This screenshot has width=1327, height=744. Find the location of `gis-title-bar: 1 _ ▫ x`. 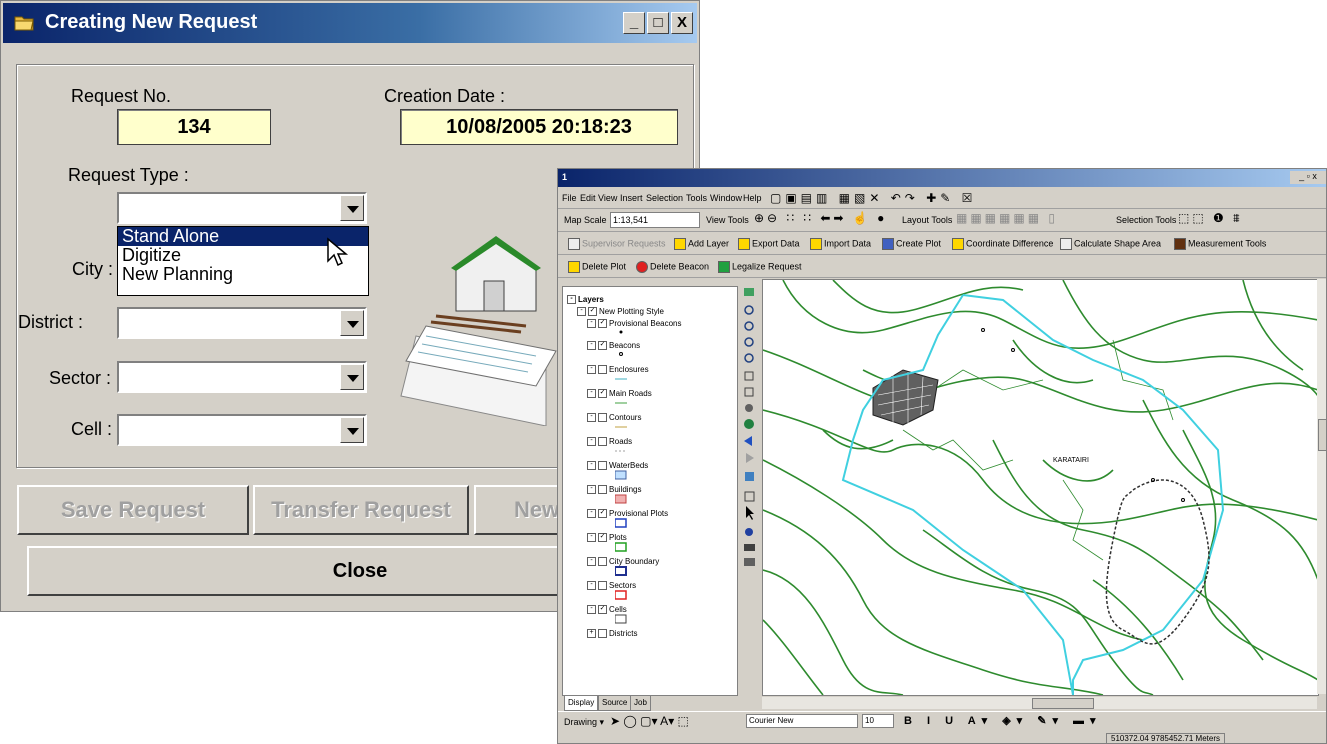

gis-title-bar: 1 _ ▫ x is located at coordinates (942, 178).